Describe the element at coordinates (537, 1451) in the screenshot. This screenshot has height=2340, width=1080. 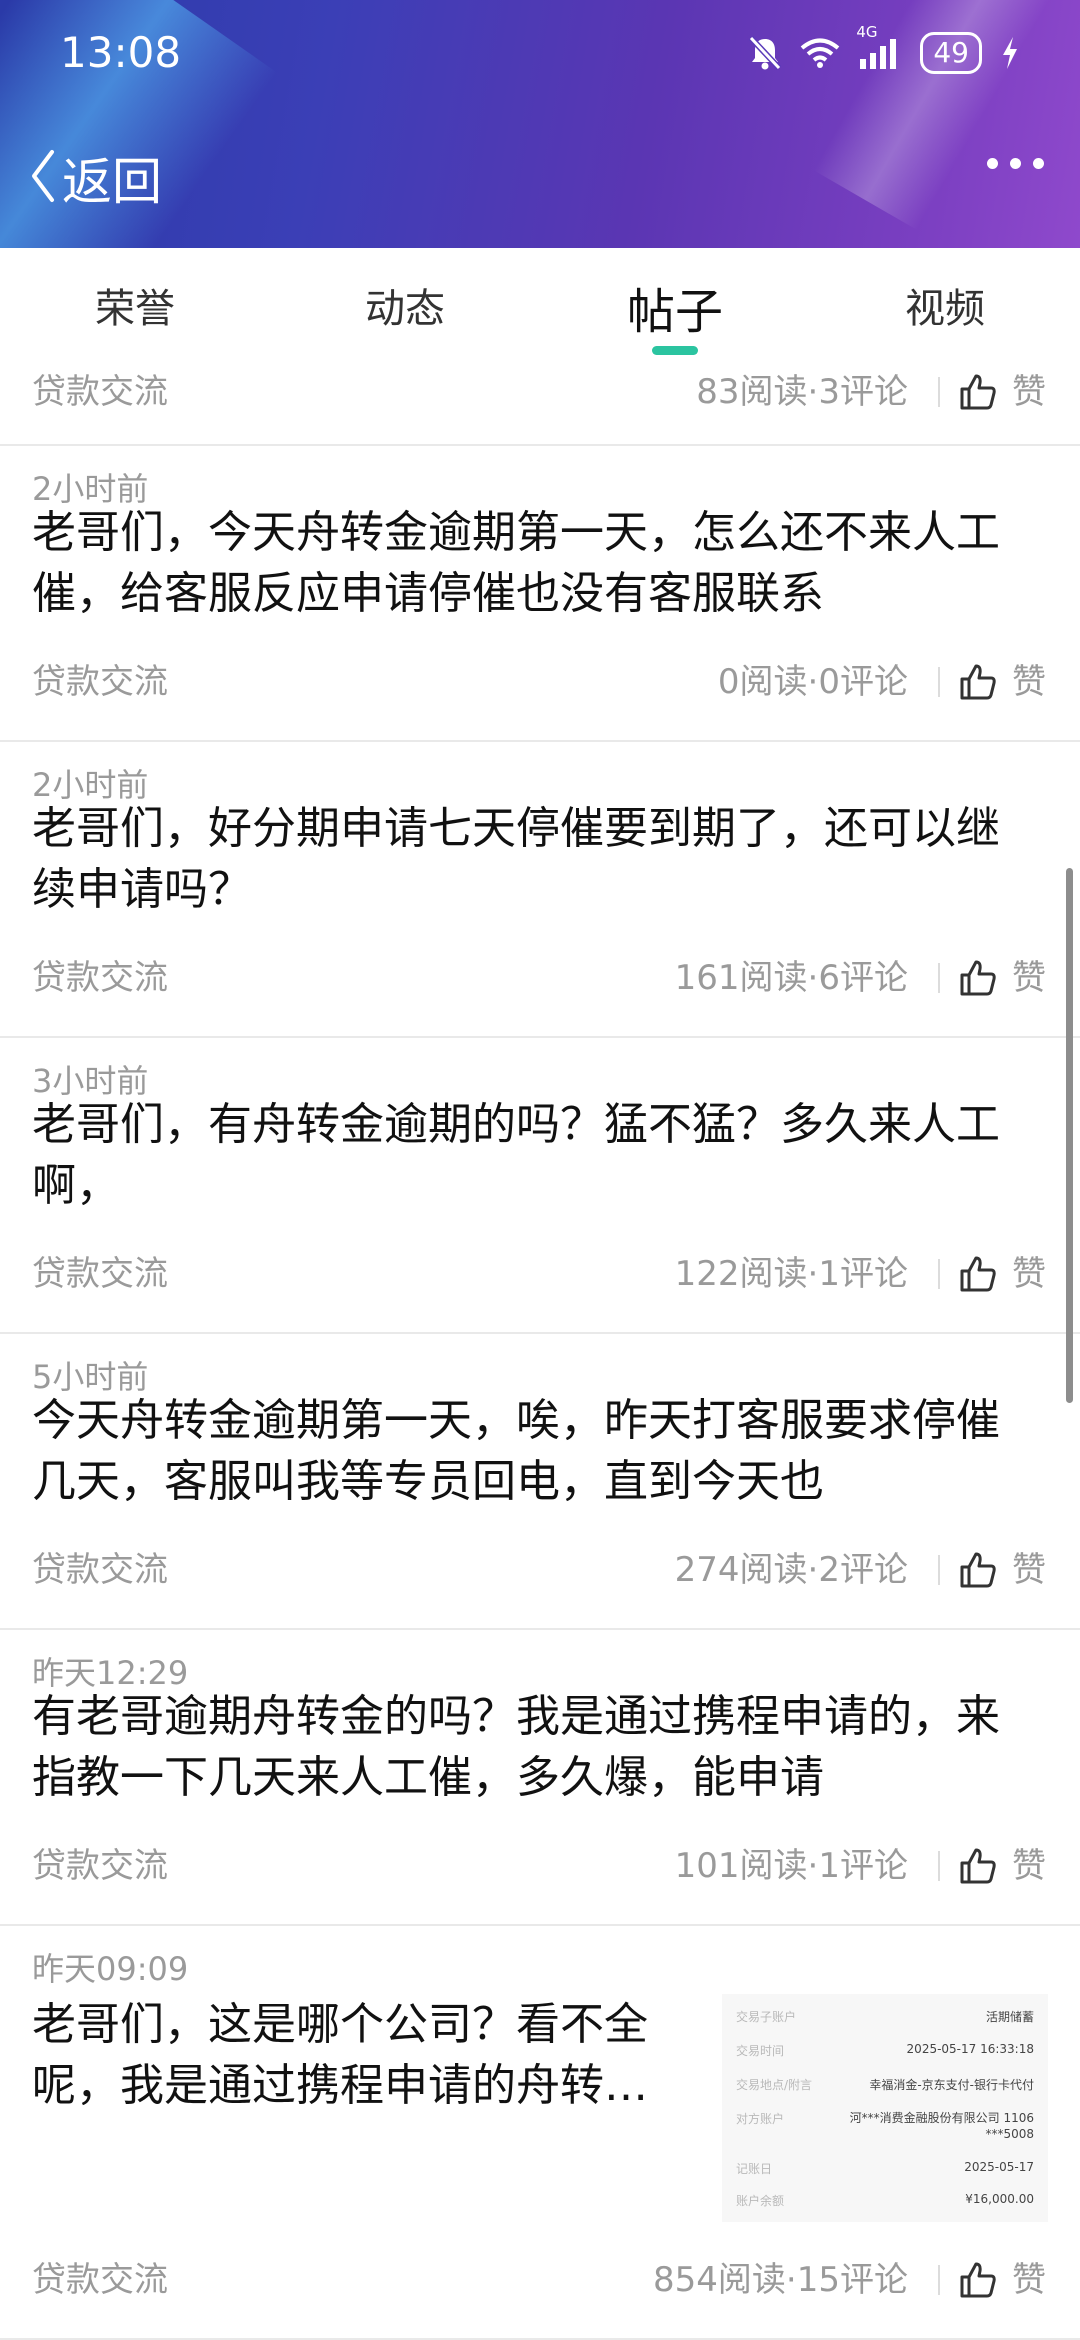
I see `post-title: 今天舟转金逾期第一天，唉，昨天打客服要求停催几天，客服叫我等专员回电，直到今天也` at that location.